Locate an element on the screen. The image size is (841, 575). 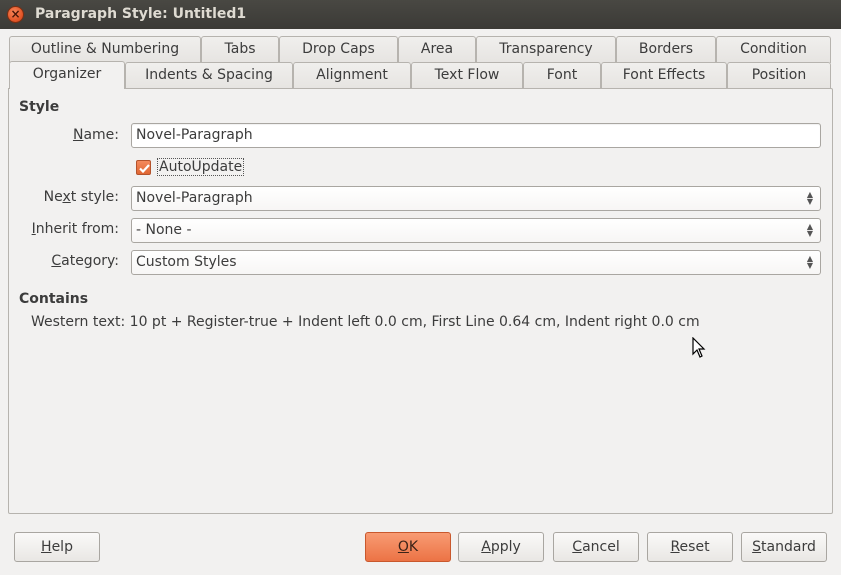
tab-area: Area is located at coordinates (437, 49).